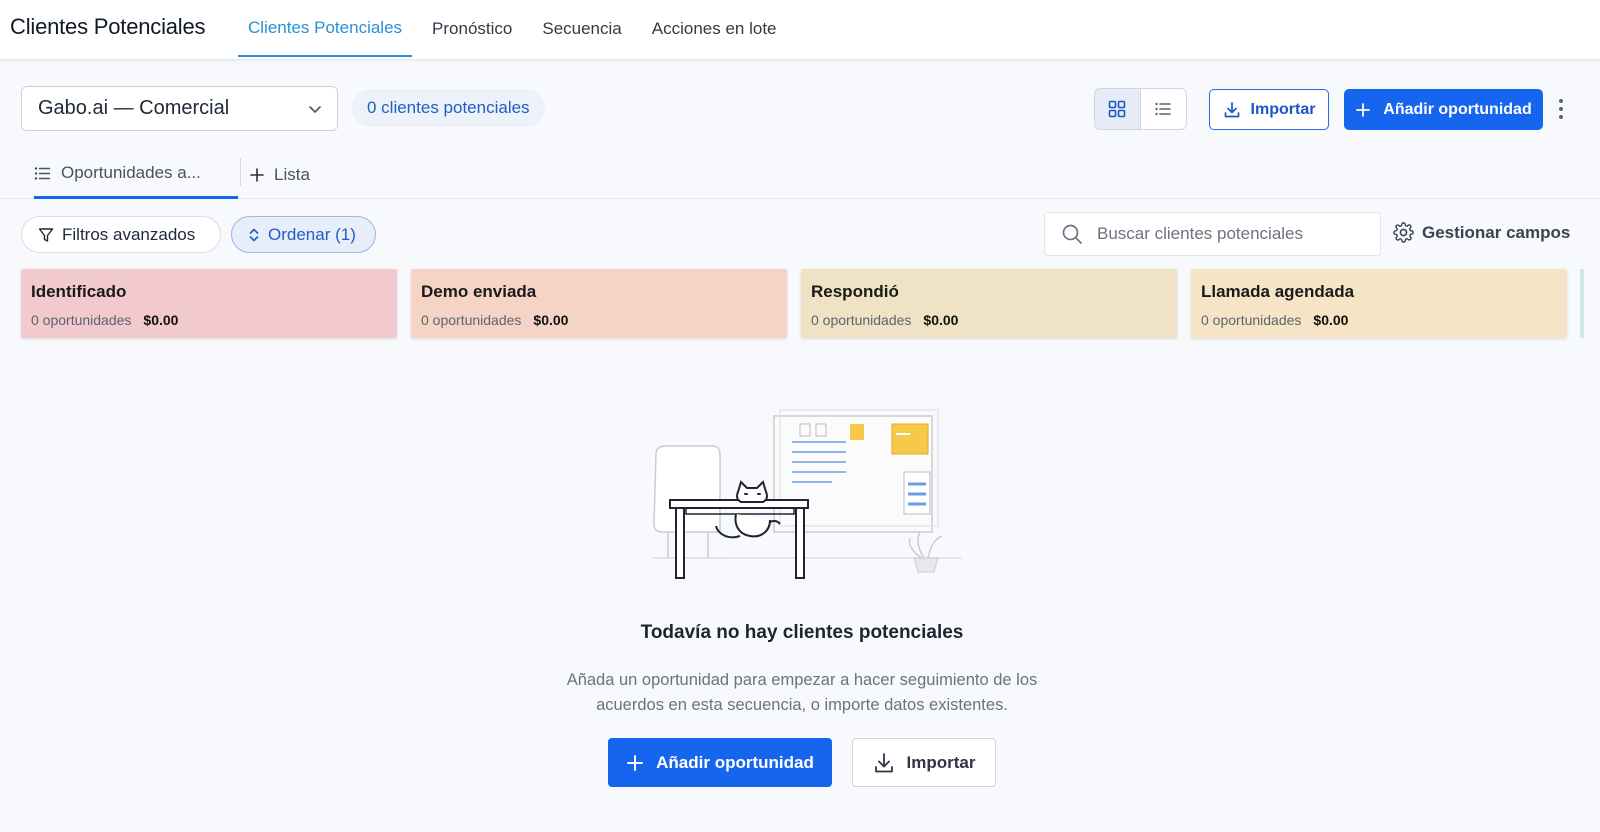 The image size is (1600, 832). What do you see at coordinates (479, 291) in the screenshot?
I see `stage-name: Demo enviada` at bounding box center [479, 291].